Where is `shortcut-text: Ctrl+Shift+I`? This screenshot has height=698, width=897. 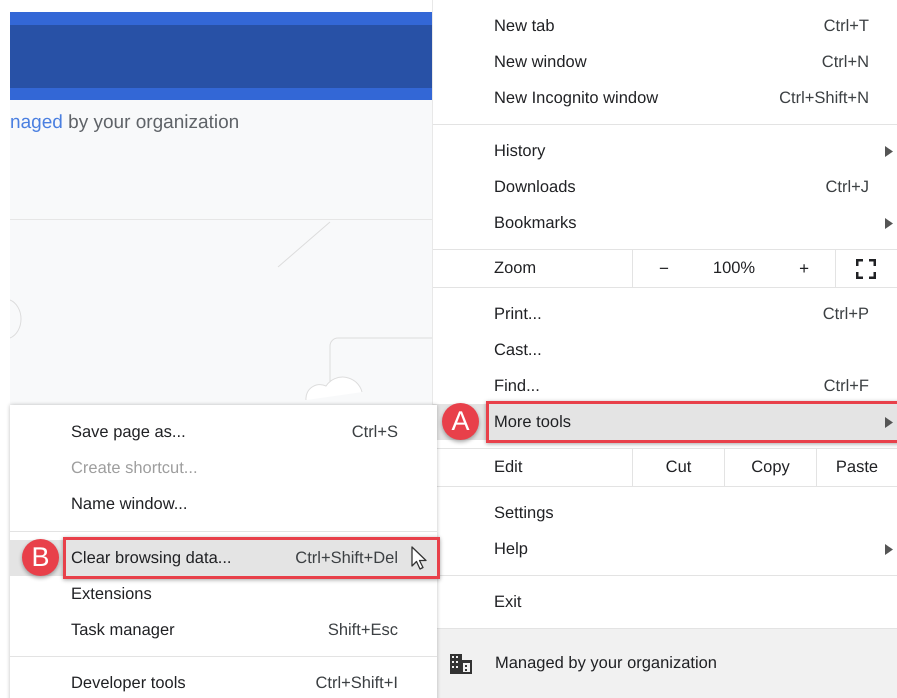 shortcut-text: Ctrl+Shift+I is located at coordinates (356, 683).